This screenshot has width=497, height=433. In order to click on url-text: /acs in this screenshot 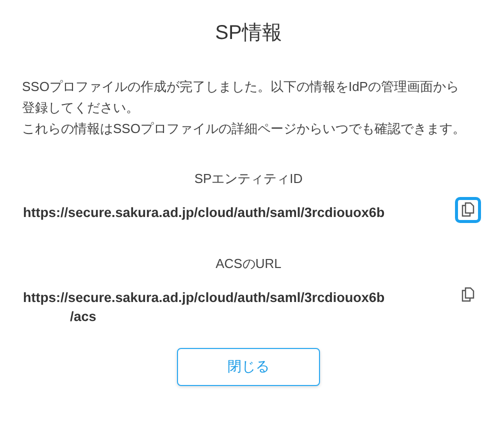, I will do `click(83, 317)`.